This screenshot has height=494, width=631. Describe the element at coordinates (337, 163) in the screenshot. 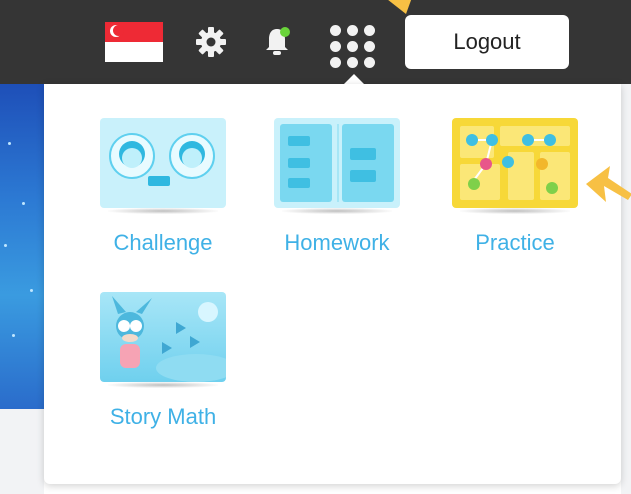

I see `homework-thumbnail` at that location.